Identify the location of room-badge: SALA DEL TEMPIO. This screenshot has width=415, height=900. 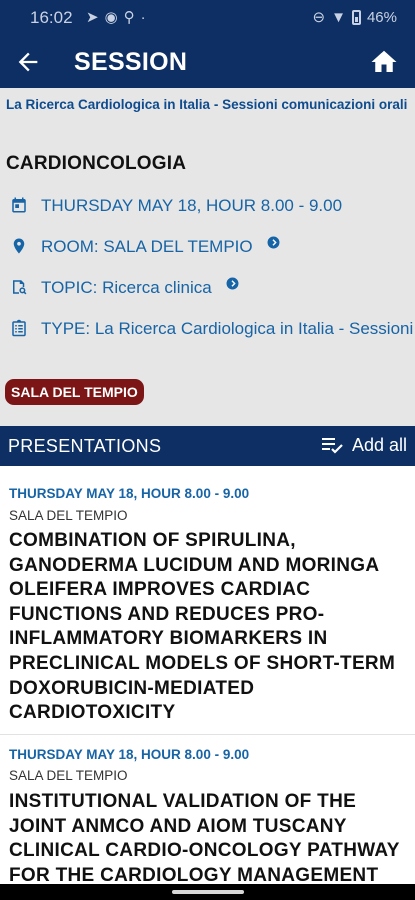
(74, 392).